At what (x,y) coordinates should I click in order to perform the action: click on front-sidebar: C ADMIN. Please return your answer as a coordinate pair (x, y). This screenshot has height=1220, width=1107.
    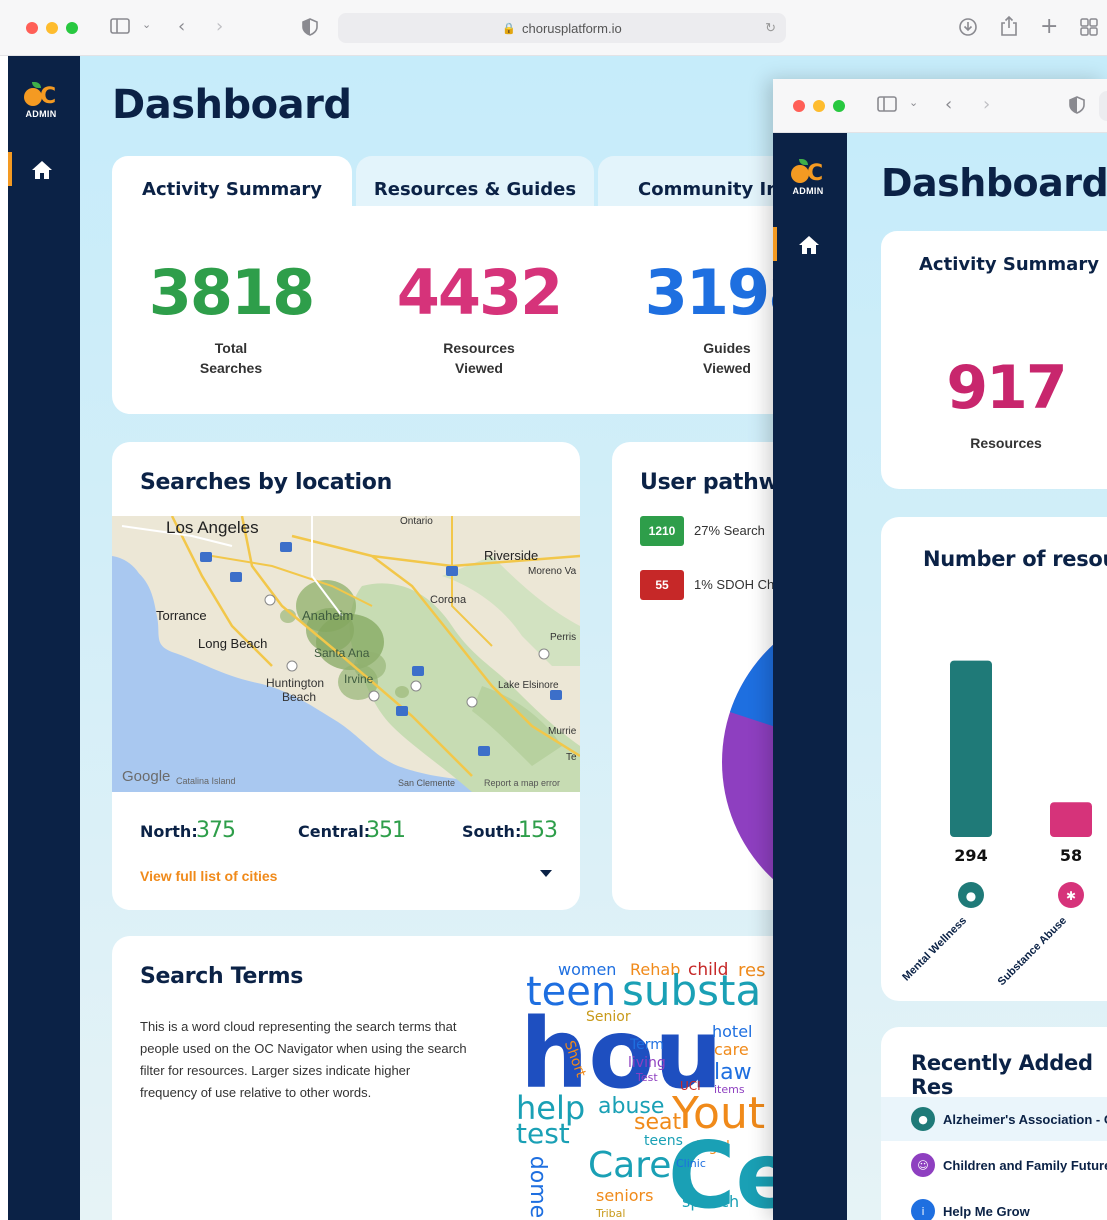
    Looking at the image, I should click on (810, 676).